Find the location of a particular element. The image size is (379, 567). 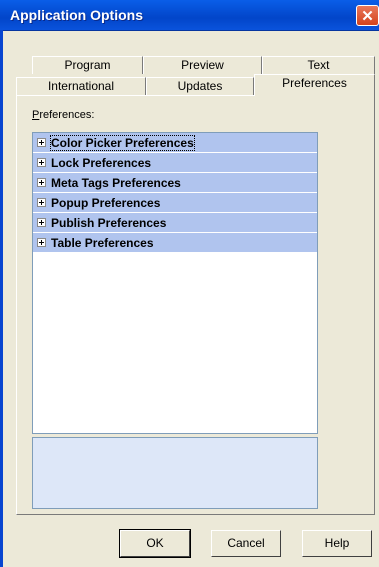

tree-item-label: Color Picker Preferences is located at coordinates (122, 142).